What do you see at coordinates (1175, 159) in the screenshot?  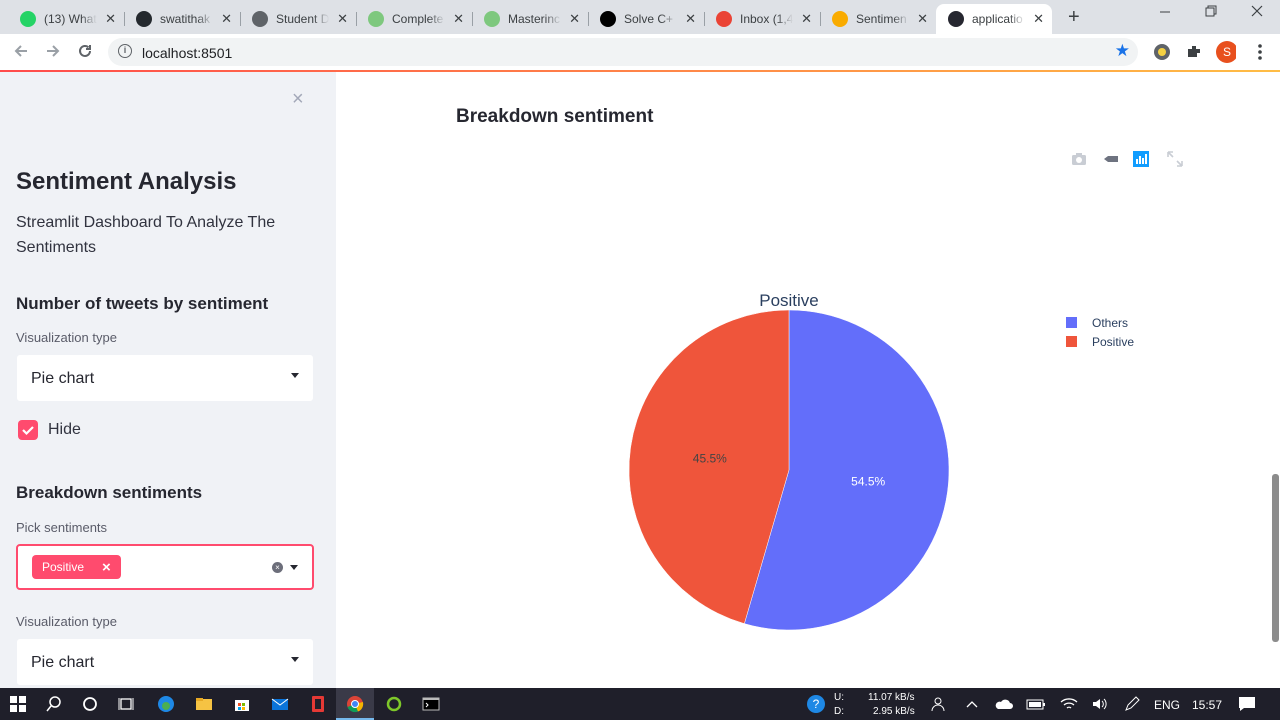 I see `autoscale-icon` at bounding box center [1175, 159].